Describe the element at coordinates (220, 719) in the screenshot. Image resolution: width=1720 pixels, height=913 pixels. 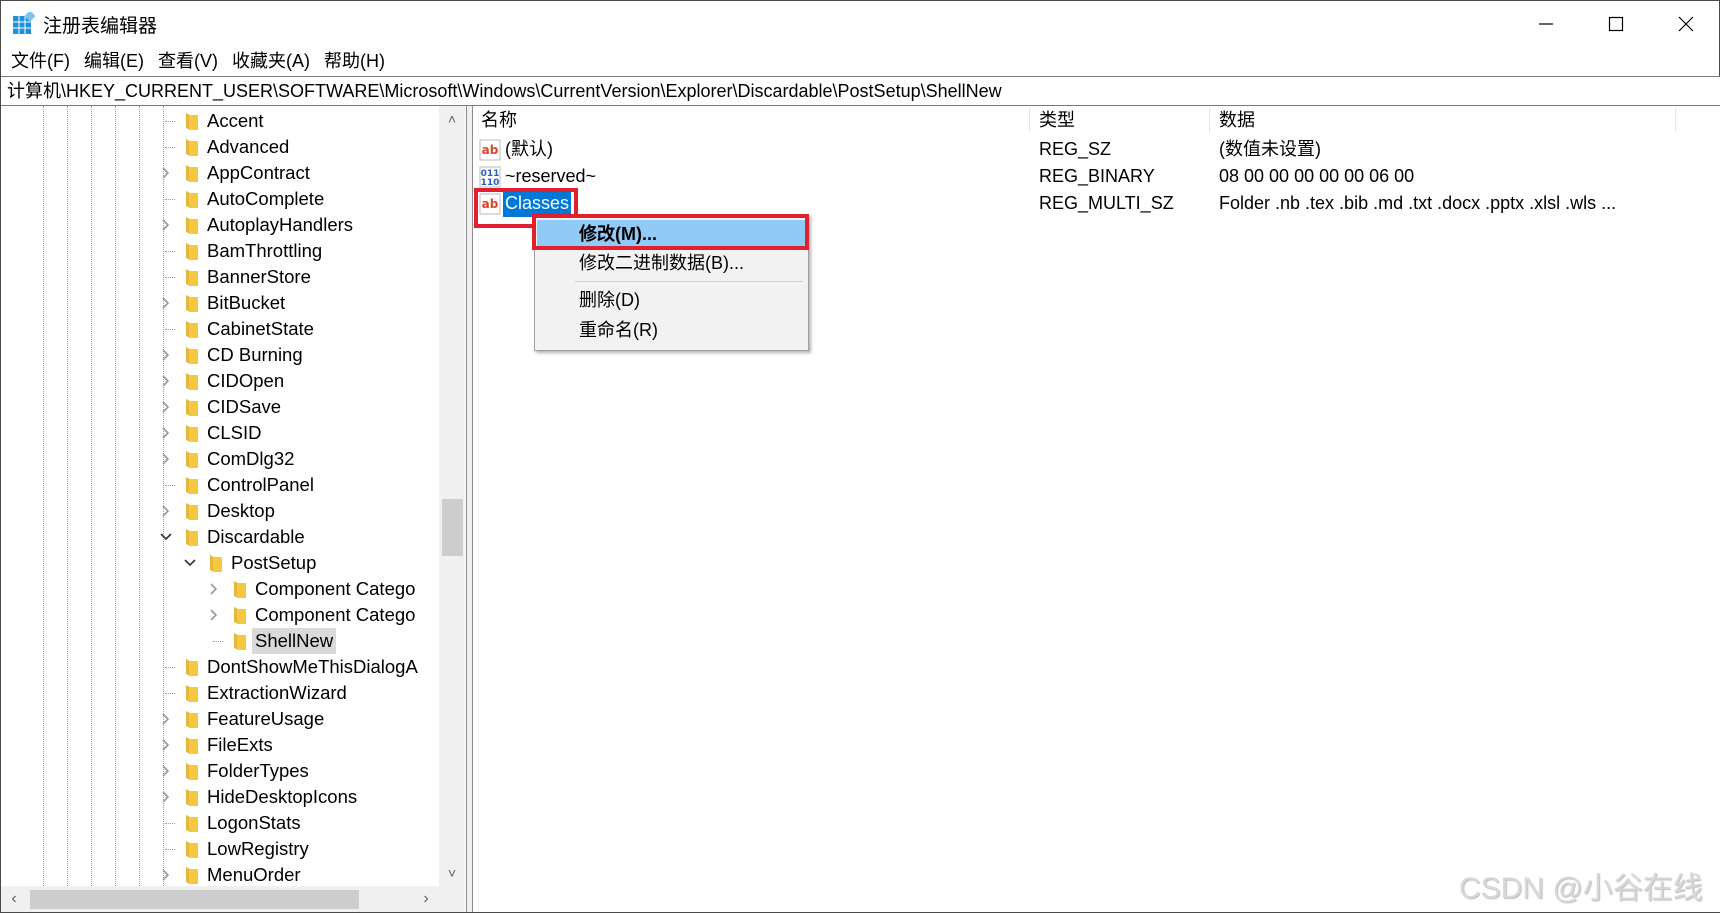
I see `tree-item: FeatureUsage` at that location.